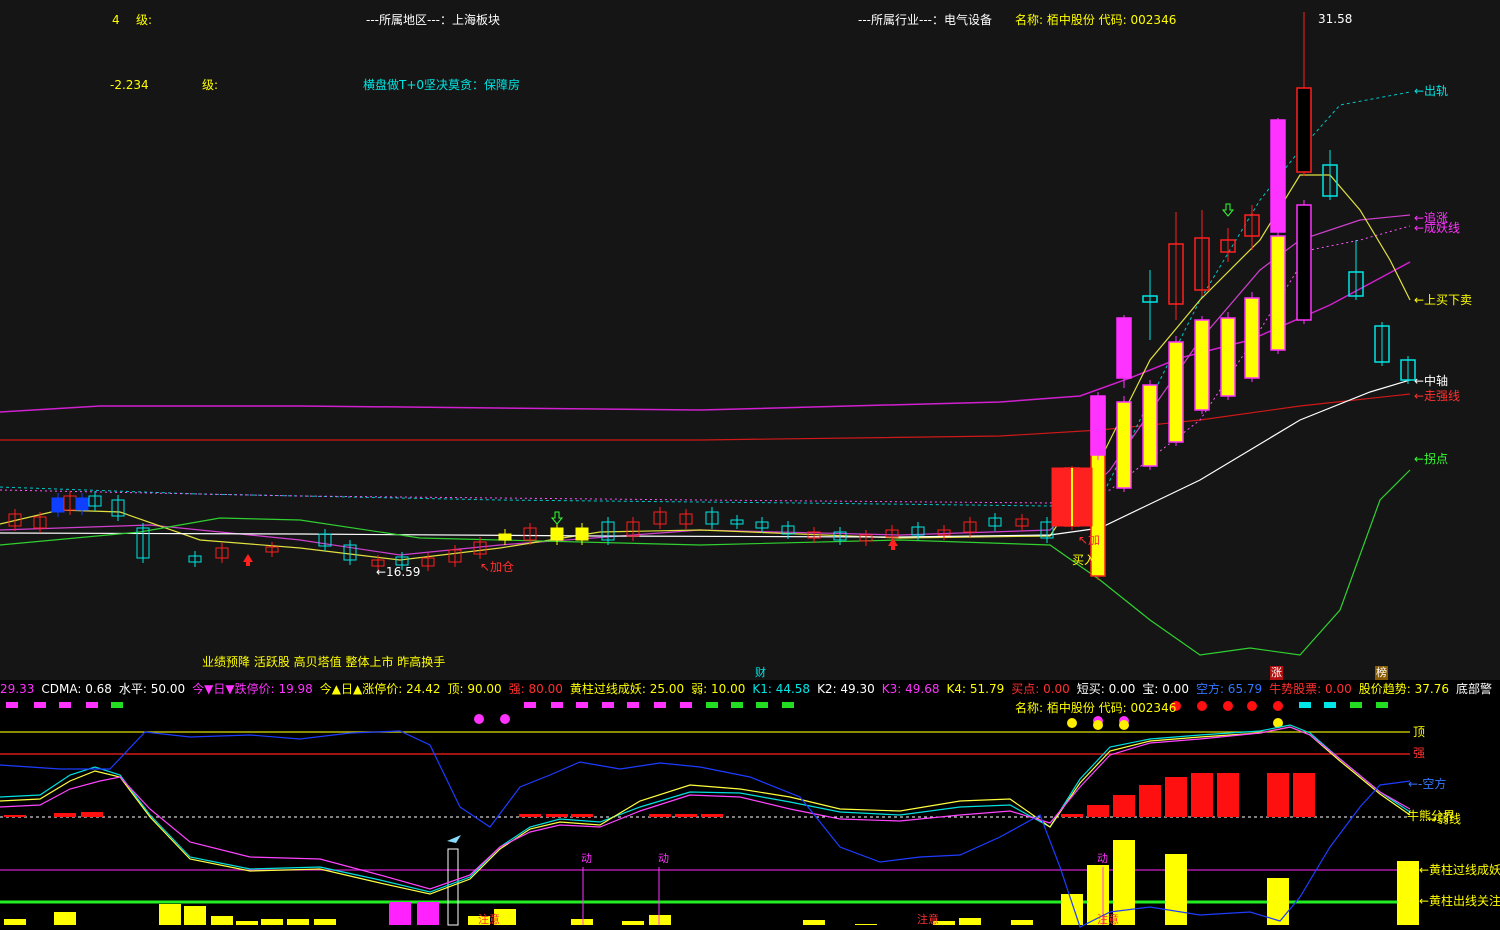 Image resolution: width=1500 pixels, height=930 pixels. What do you see at coordinates (1459, 870) in the screenshot?
I see `yellow-demon-label: ←黄柱过线成妖` at bounding box center [1459, 870].